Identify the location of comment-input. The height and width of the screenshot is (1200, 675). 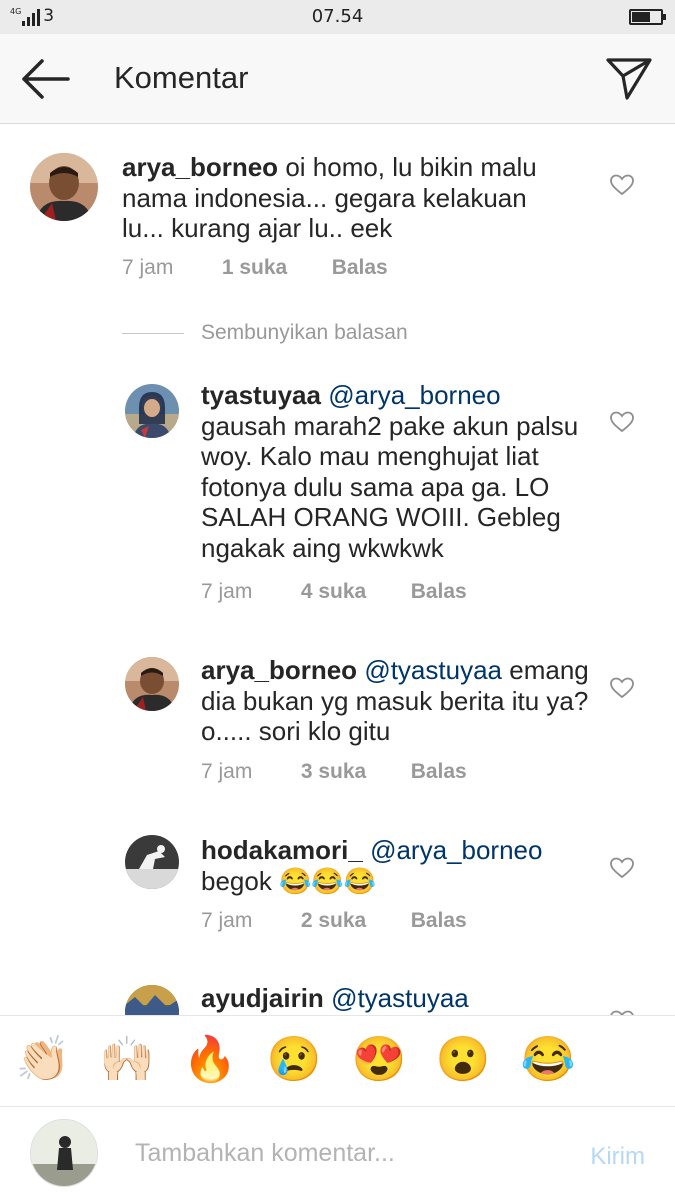
(345, 1153).